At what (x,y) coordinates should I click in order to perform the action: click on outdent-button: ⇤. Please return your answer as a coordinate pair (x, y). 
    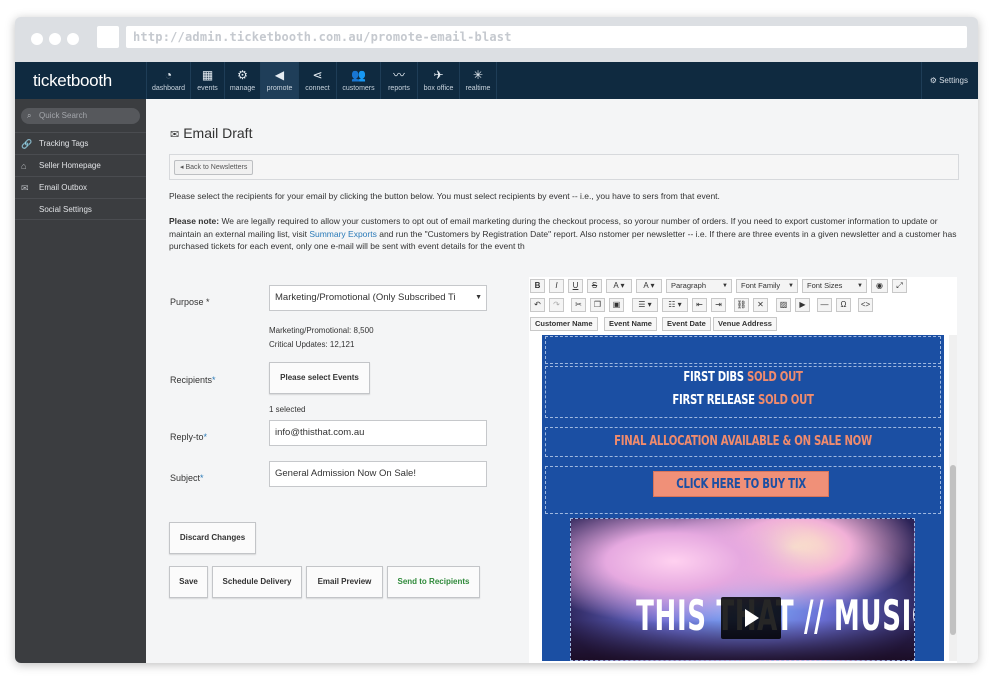
    Looking at the image, I should click on (699, 305).